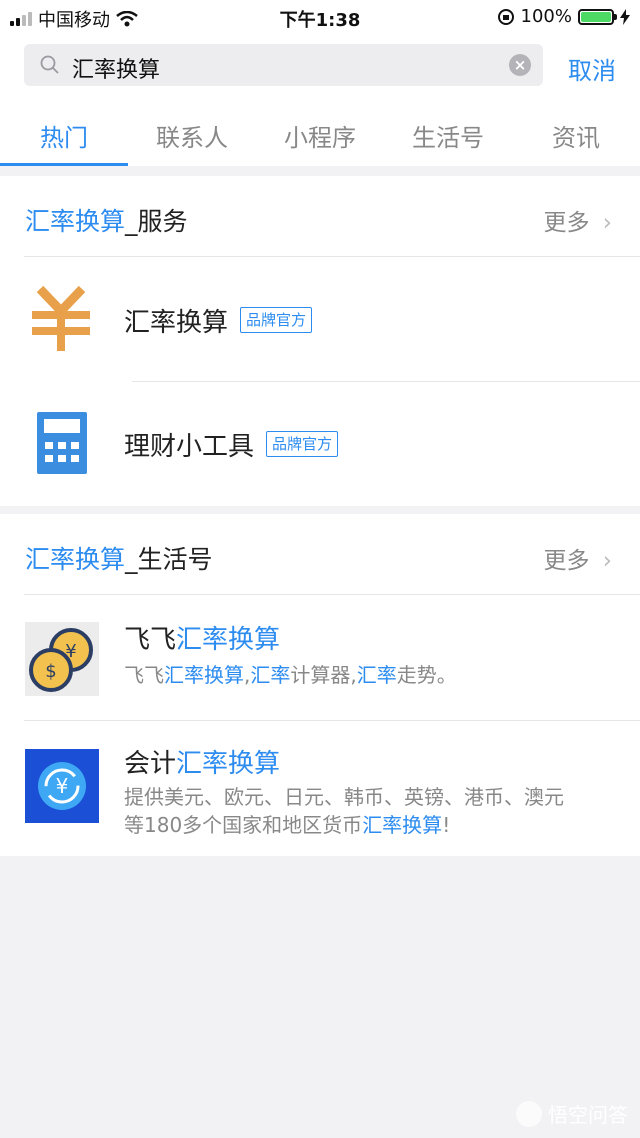  I want to click on orientation-lock-icon, so click(505, 16).